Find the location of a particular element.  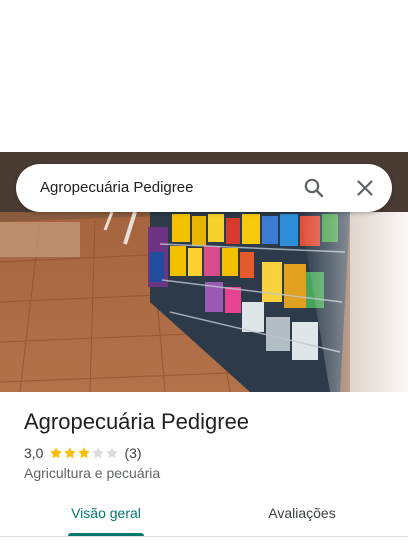

rating-value: 3,0 is located at coordinates (34, 453).